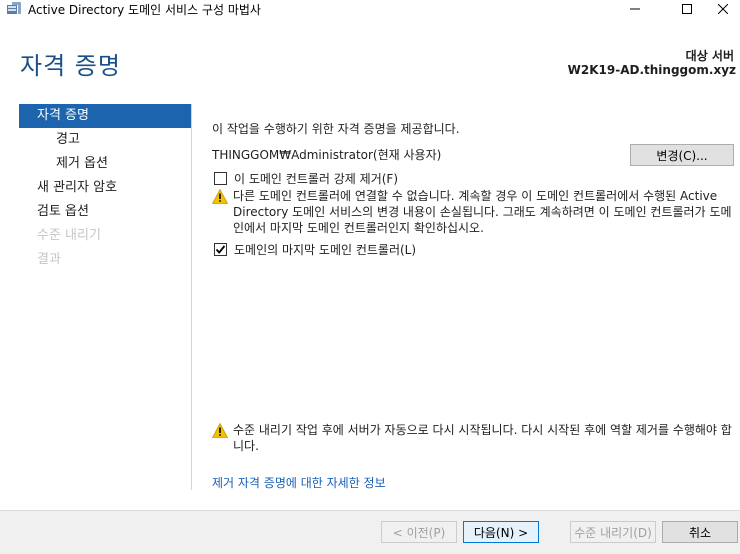 The image size is (740, 554). What do you see at coordinates (709, 56) in the screenshot?
I see `target-server-label: 대상 서버` at bounding box center [709, 56].